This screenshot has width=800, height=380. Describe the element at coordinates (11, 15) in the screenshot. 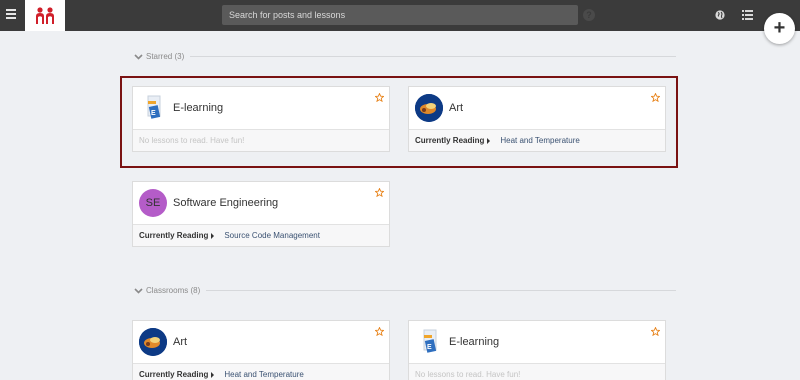

I see `hamburger-menu-icon` at that location.